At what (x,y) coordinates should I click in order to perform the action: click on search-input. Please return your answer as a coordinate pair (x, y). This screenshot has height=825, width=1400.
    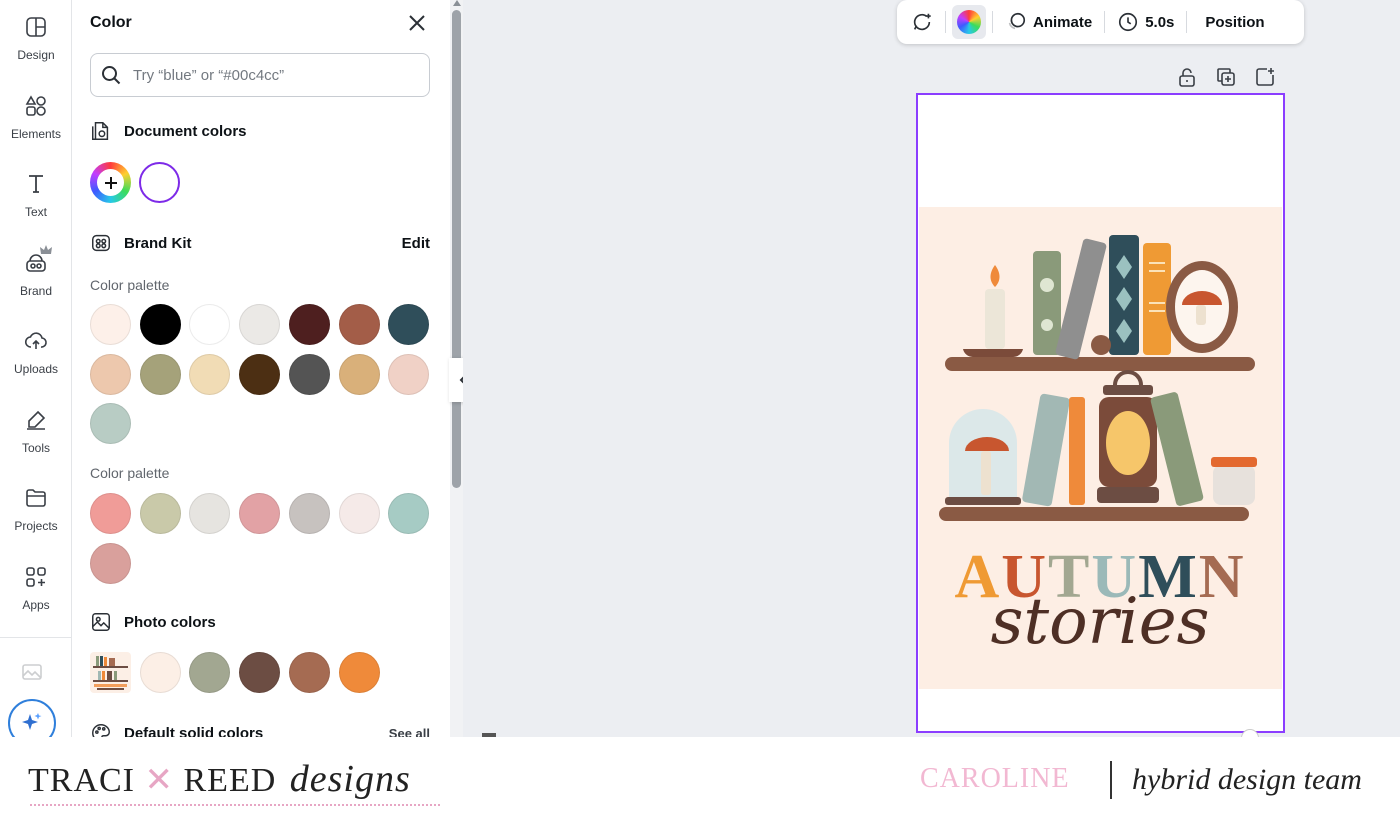
    Looking at the image, I should click on (268, 75).